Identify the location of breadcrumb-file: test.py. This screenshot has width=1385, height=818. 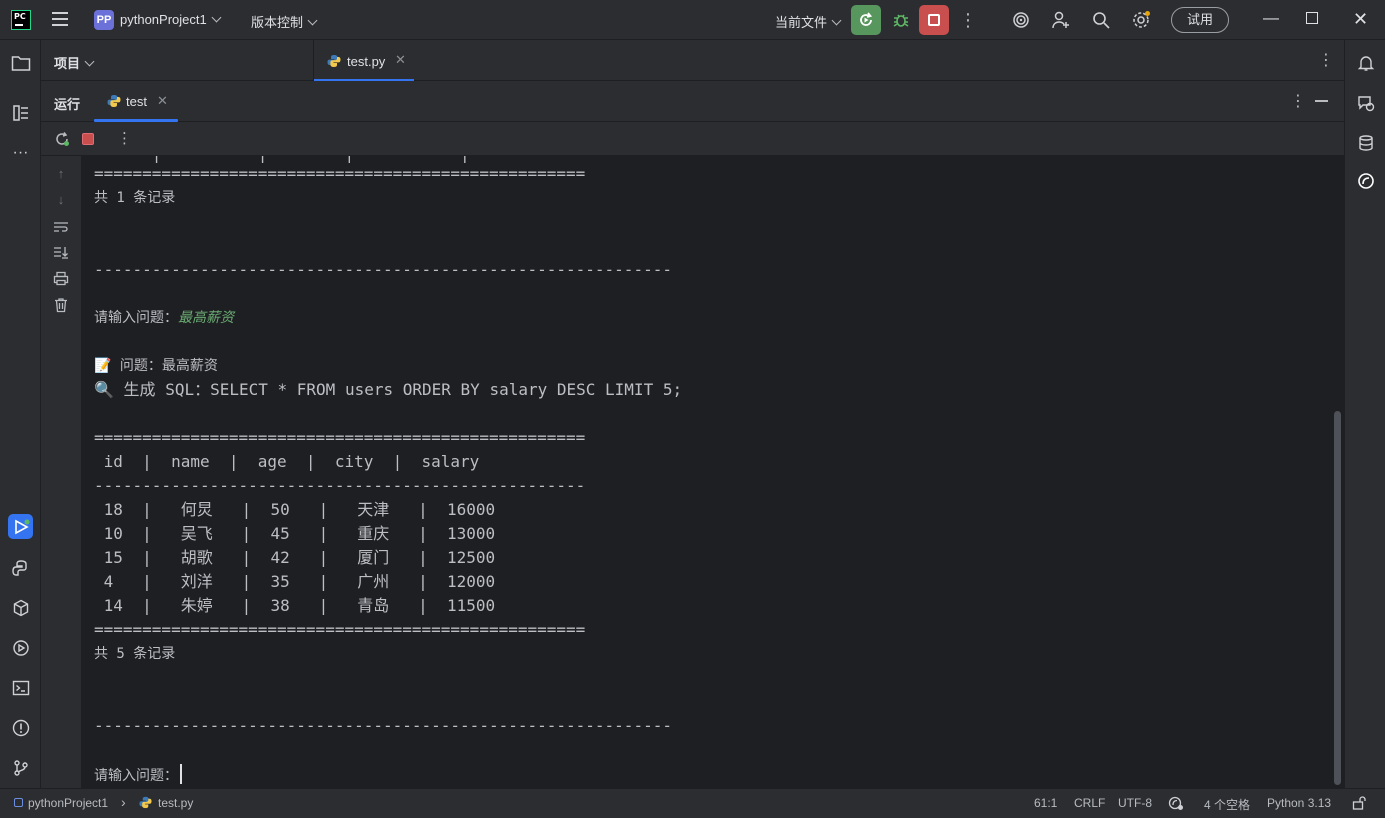
(175, 803).